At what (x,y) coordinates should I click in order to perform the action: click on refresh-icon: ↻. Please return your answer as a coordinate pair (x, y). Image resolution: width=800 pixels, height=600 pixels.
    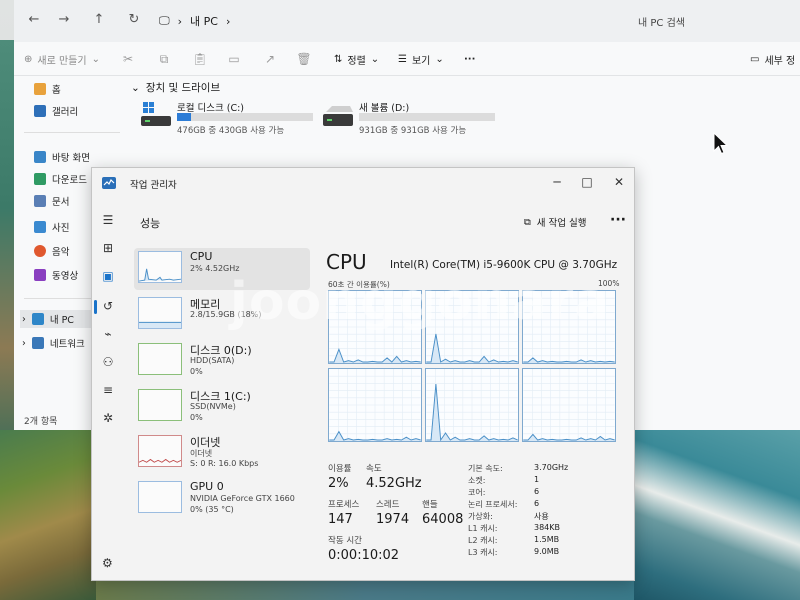
    Looking at the image, I should click on (134, 20).